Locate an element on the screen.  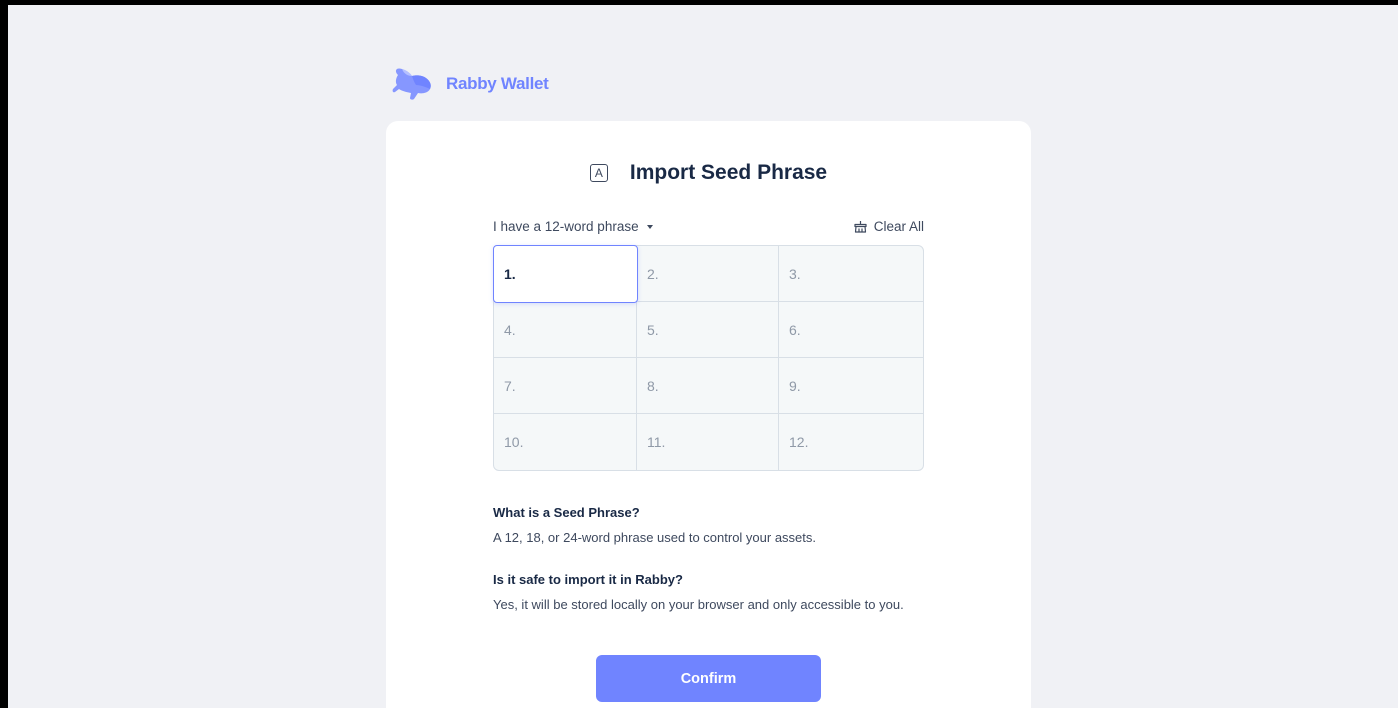
seed-word-input-9: 9. is located at coordinates (851, 386).